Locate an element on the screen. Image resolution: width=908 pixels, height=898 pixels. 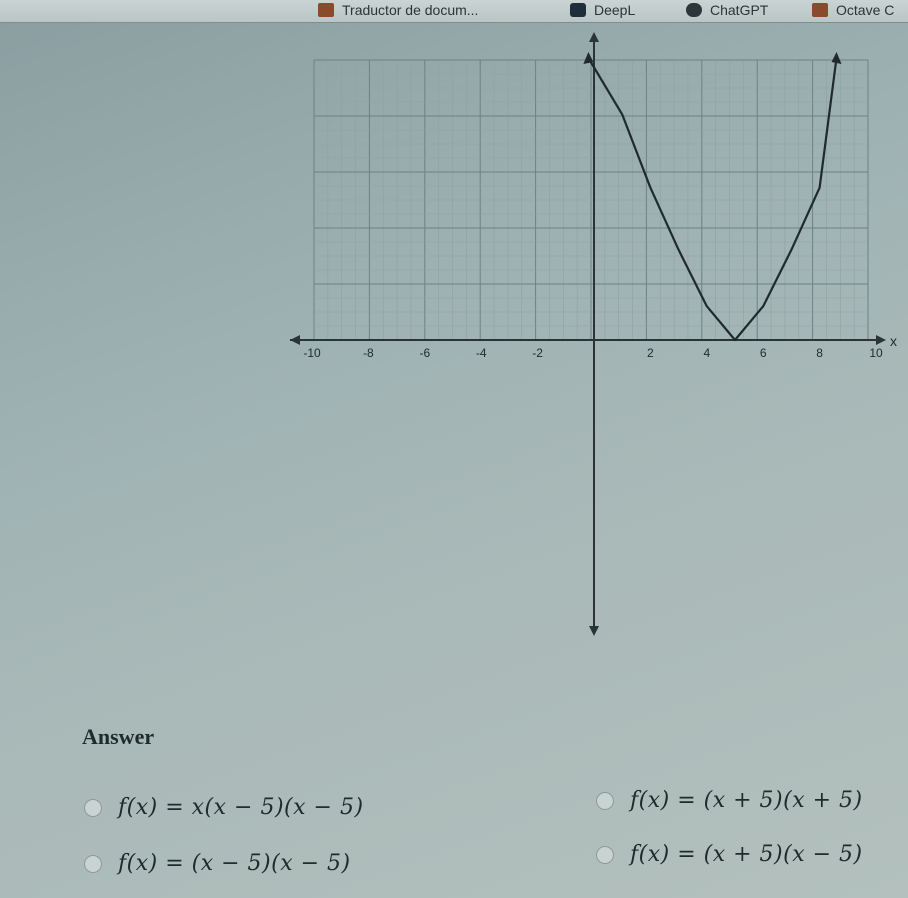
bookmark-label: ChatGPT is located at coordinates (739, 10).